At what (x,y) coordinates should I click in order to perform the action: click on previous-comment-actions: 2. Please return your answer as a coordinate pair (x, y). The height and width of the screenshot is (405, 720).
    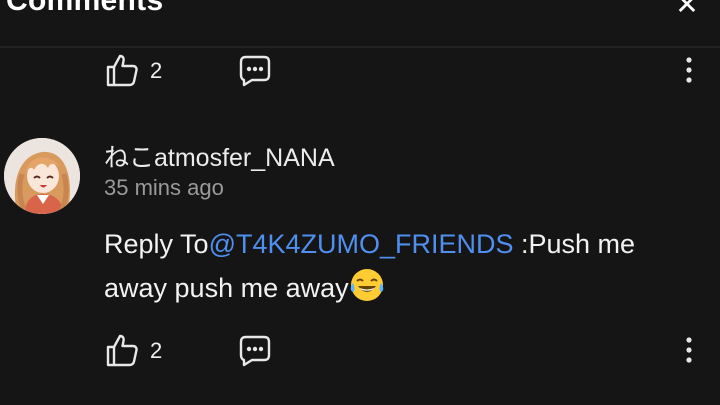
    Looking at the image, I should click on (404, 70).